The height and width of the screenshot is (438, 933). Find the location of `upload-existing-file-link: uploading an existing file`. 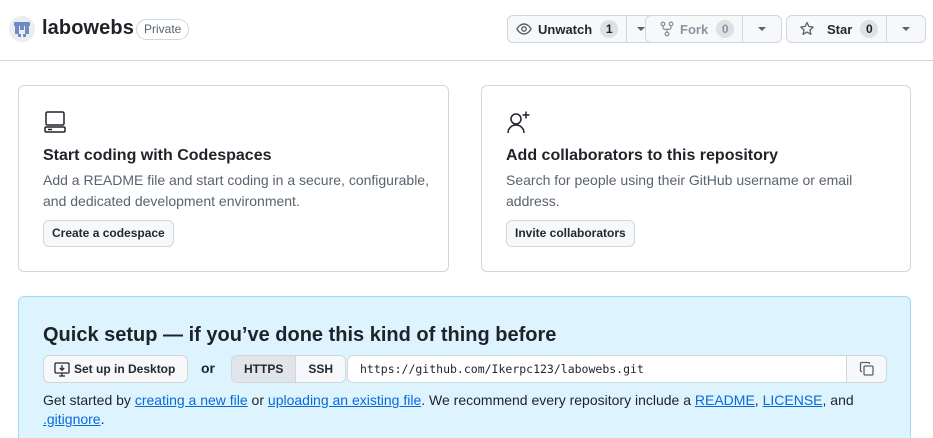

upload-existing-file-link: uploading an existing file is located at coordinates (344, 400).